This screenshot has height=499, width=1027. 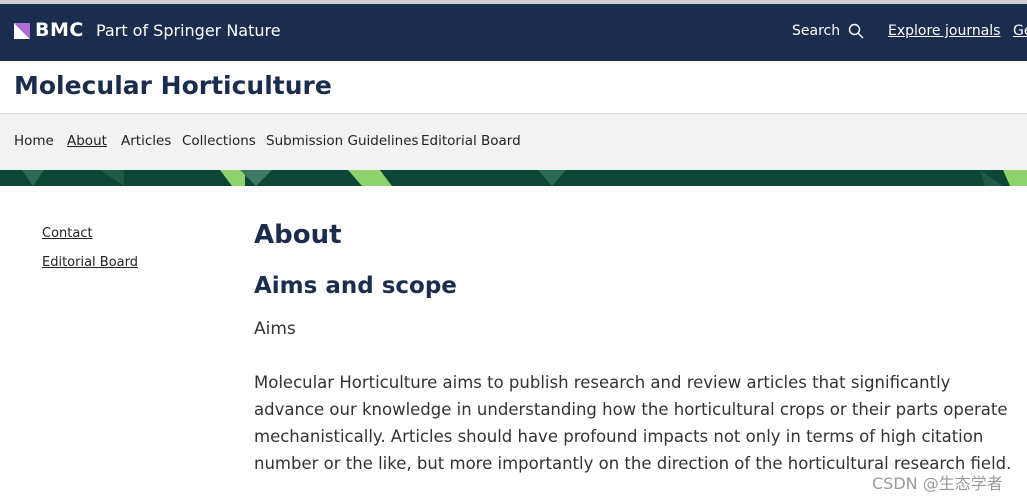 I want to click on sidebar-link-contact: Contact, so click(x=90, y=233).